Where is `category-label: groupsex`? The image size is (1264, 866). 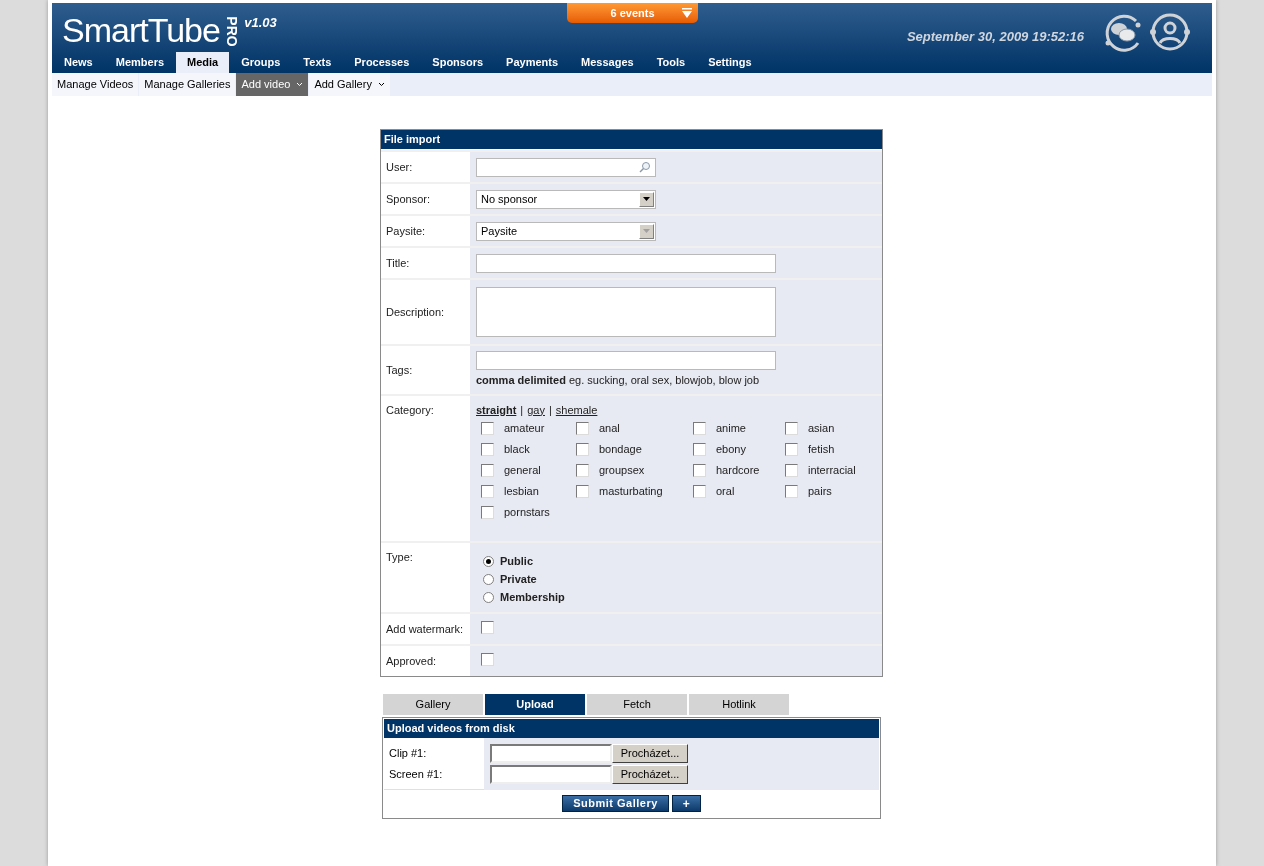 category-label: groupsex is located at coordinates (622, 471).